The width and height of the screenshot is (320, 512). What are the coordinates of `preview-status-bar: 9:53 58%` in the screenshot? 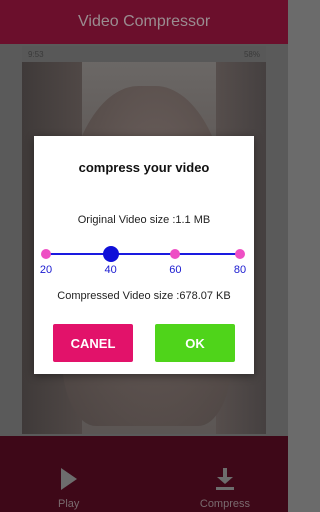 It's located at (144, 54).